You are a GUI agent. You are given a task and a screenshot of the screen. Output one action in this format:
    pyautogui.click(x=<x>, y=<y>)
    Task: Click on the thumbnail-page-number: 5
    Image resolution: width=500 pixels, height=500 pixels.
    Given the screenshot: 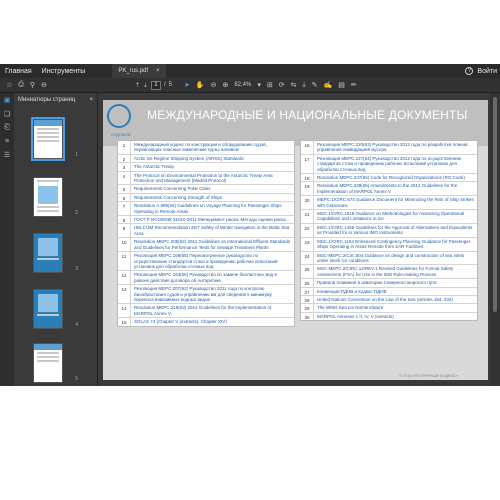 What is the action you would take?
    pyautogui.click(x=76, y=379)
    